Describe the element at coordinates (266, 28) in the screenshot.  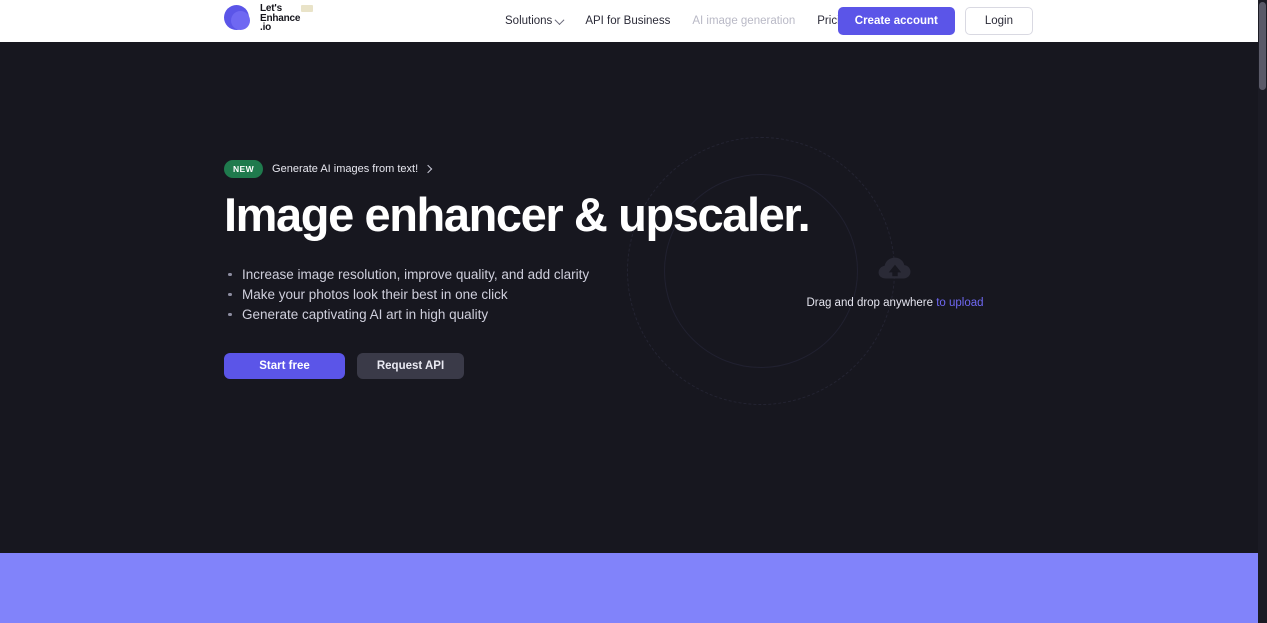
I see `logo-line-3: .io` at that location.